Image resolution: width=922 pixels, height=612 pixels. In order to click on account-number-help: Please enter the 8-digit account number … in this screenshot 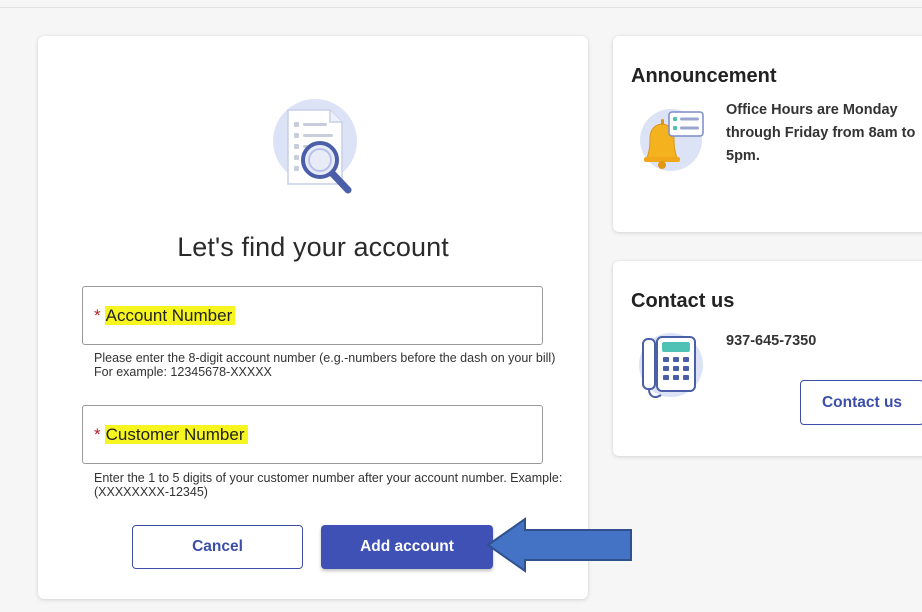, I will do `click(325, 365)`.